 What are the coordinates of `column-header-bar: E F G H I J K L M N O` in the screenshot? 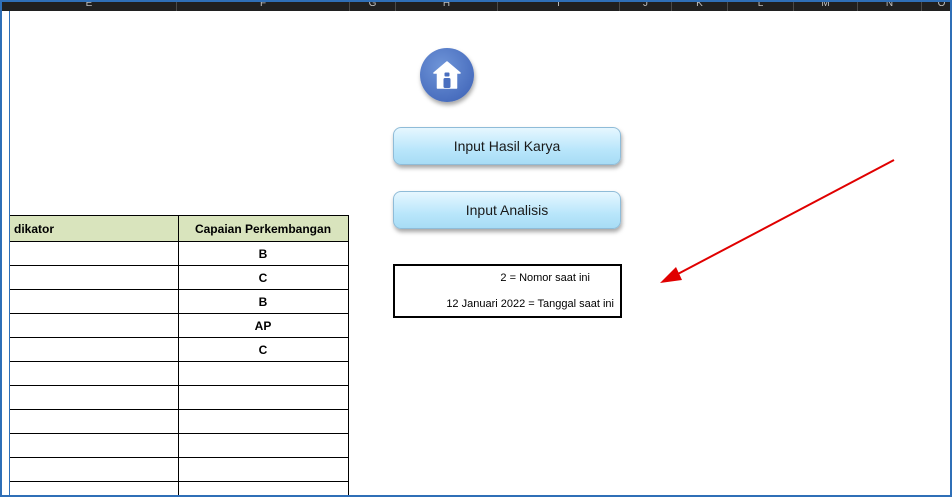 It's located at (476, 6).